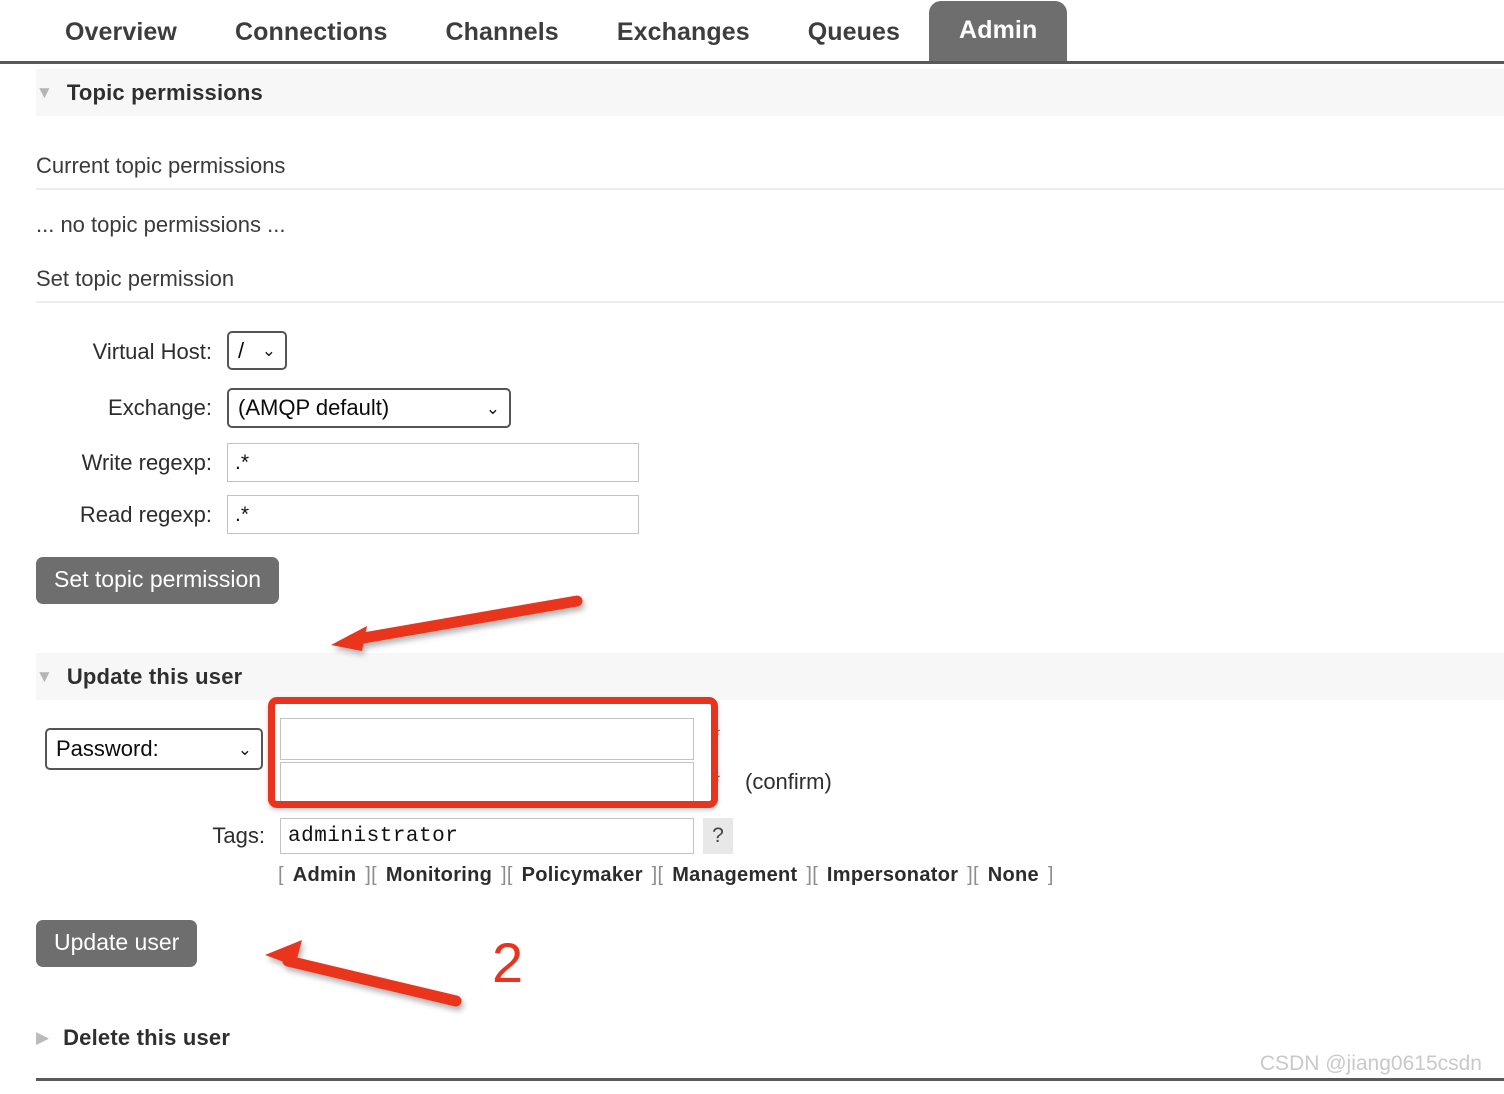  What do you see at coordinates (508, 962) in the screenshot?
I see `annotation-step-number: 2` at bounding box center [508, 962].